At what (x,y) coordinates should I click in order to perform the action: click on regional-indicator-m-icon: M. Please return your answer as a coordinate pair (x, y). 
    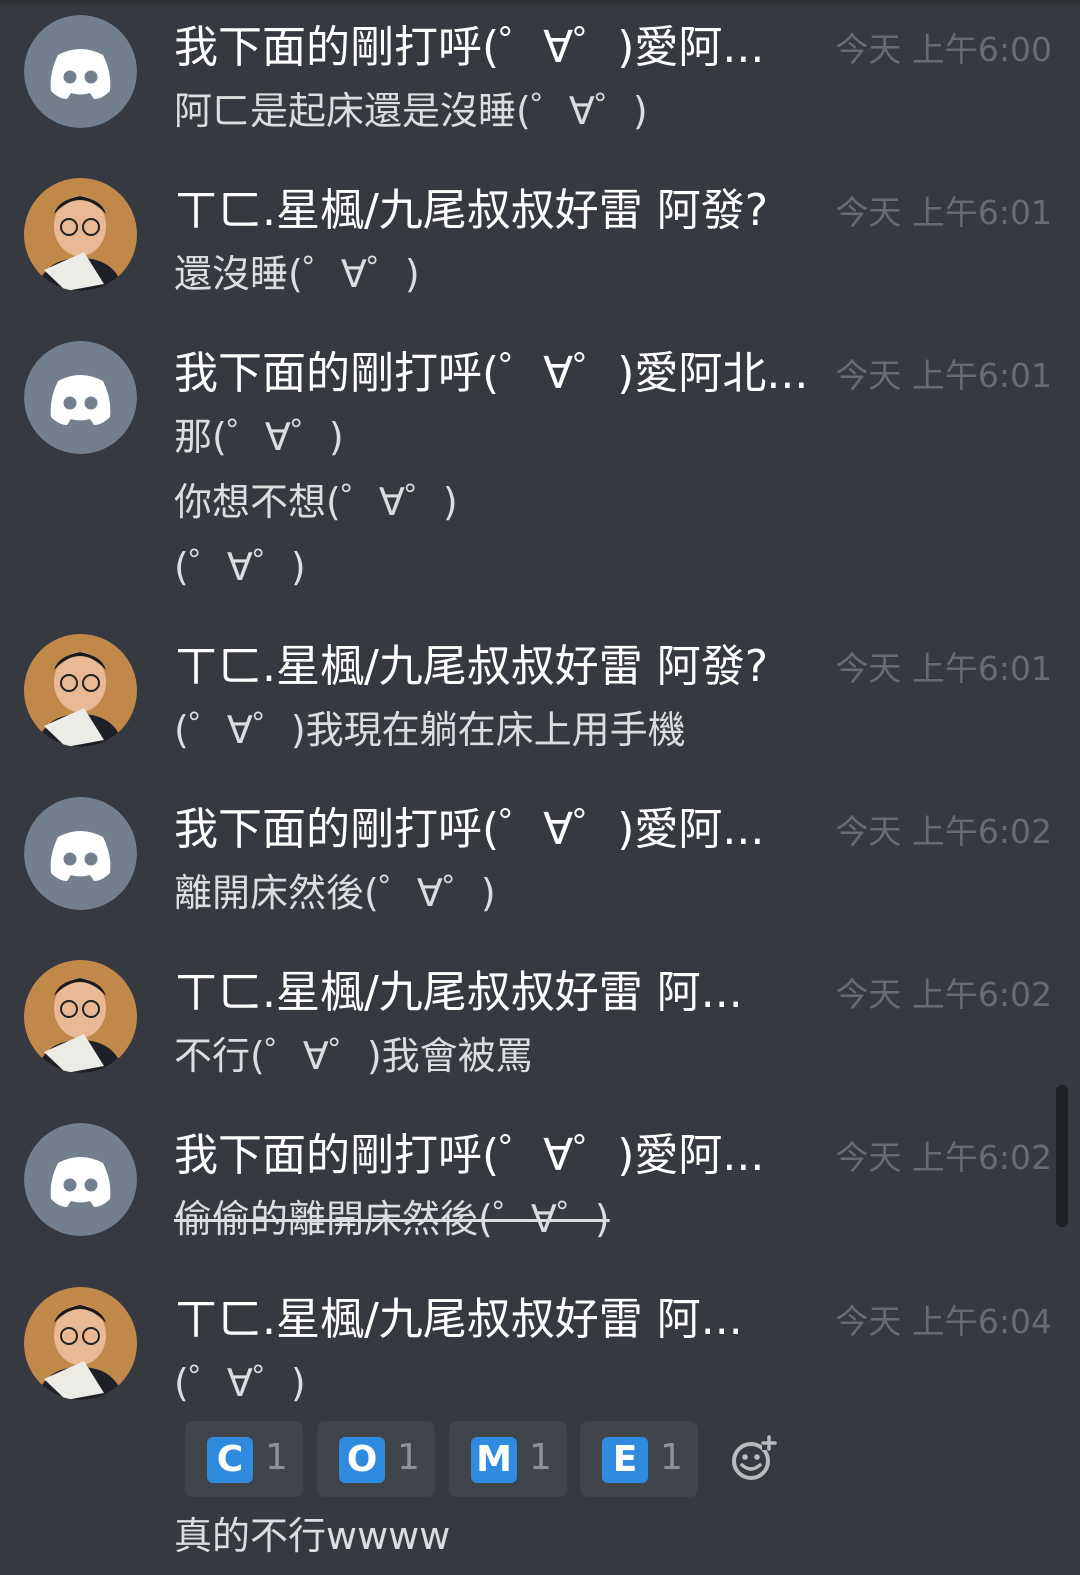
    Looking at the image, I should click on (494, 1460).